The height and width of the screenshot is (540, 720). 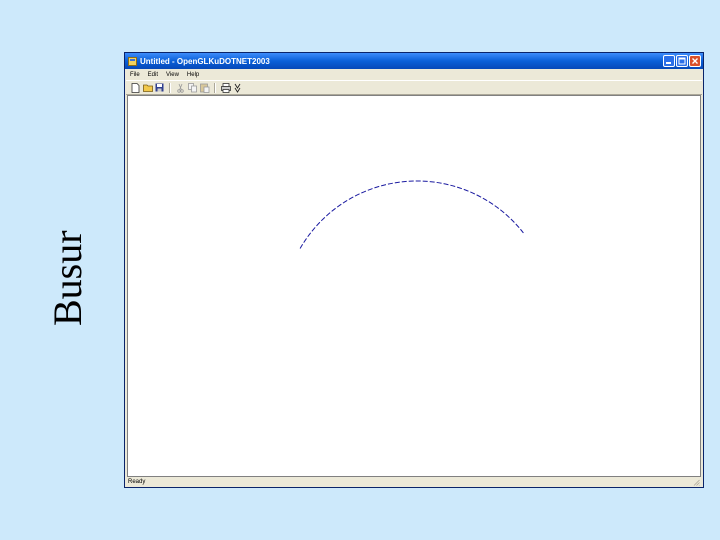 I want to click on minimize-button, so click(x=669, y=61).